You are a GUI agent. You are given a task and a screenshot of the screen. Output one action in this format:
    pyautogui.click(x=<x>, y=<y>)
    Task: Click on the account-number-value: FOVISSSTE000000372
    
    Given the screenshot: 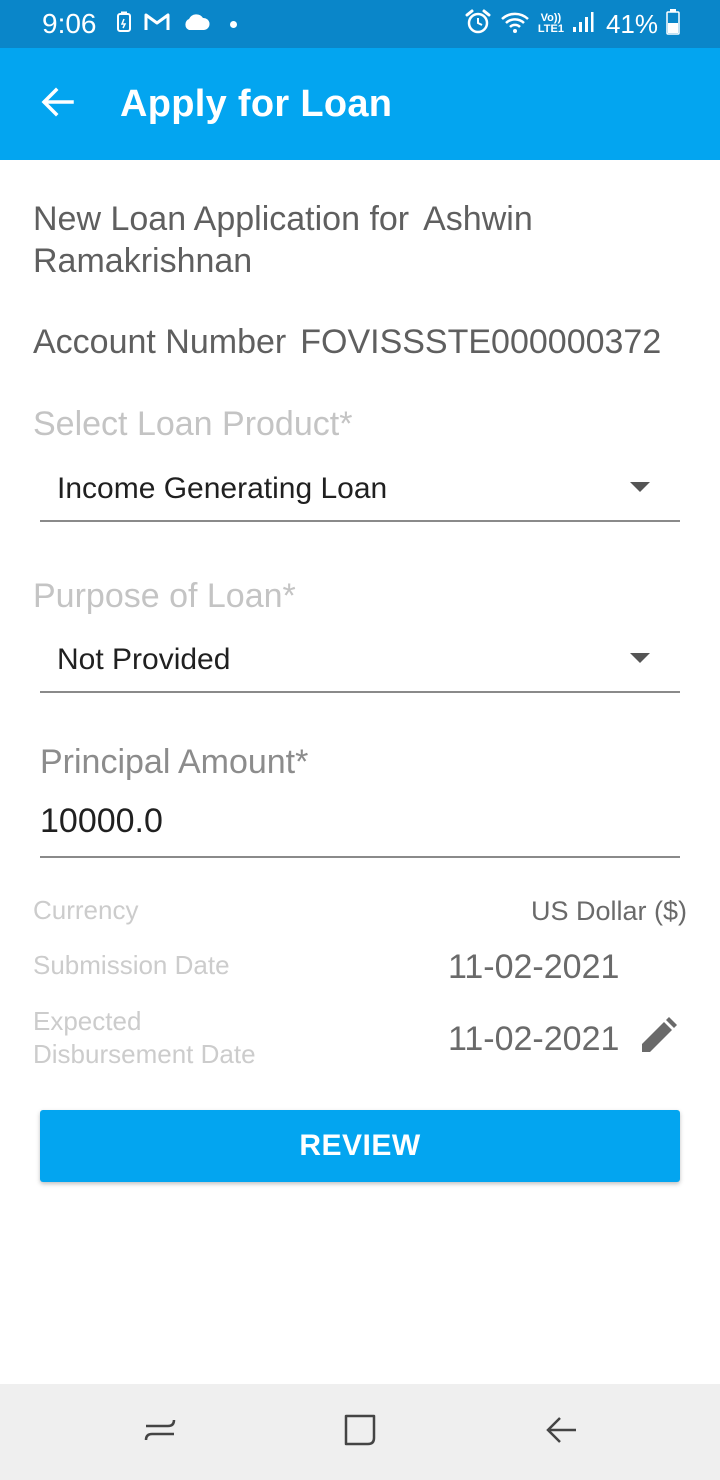 What is the action you would take?
    pyautogui.click(x=481, y=342)
    